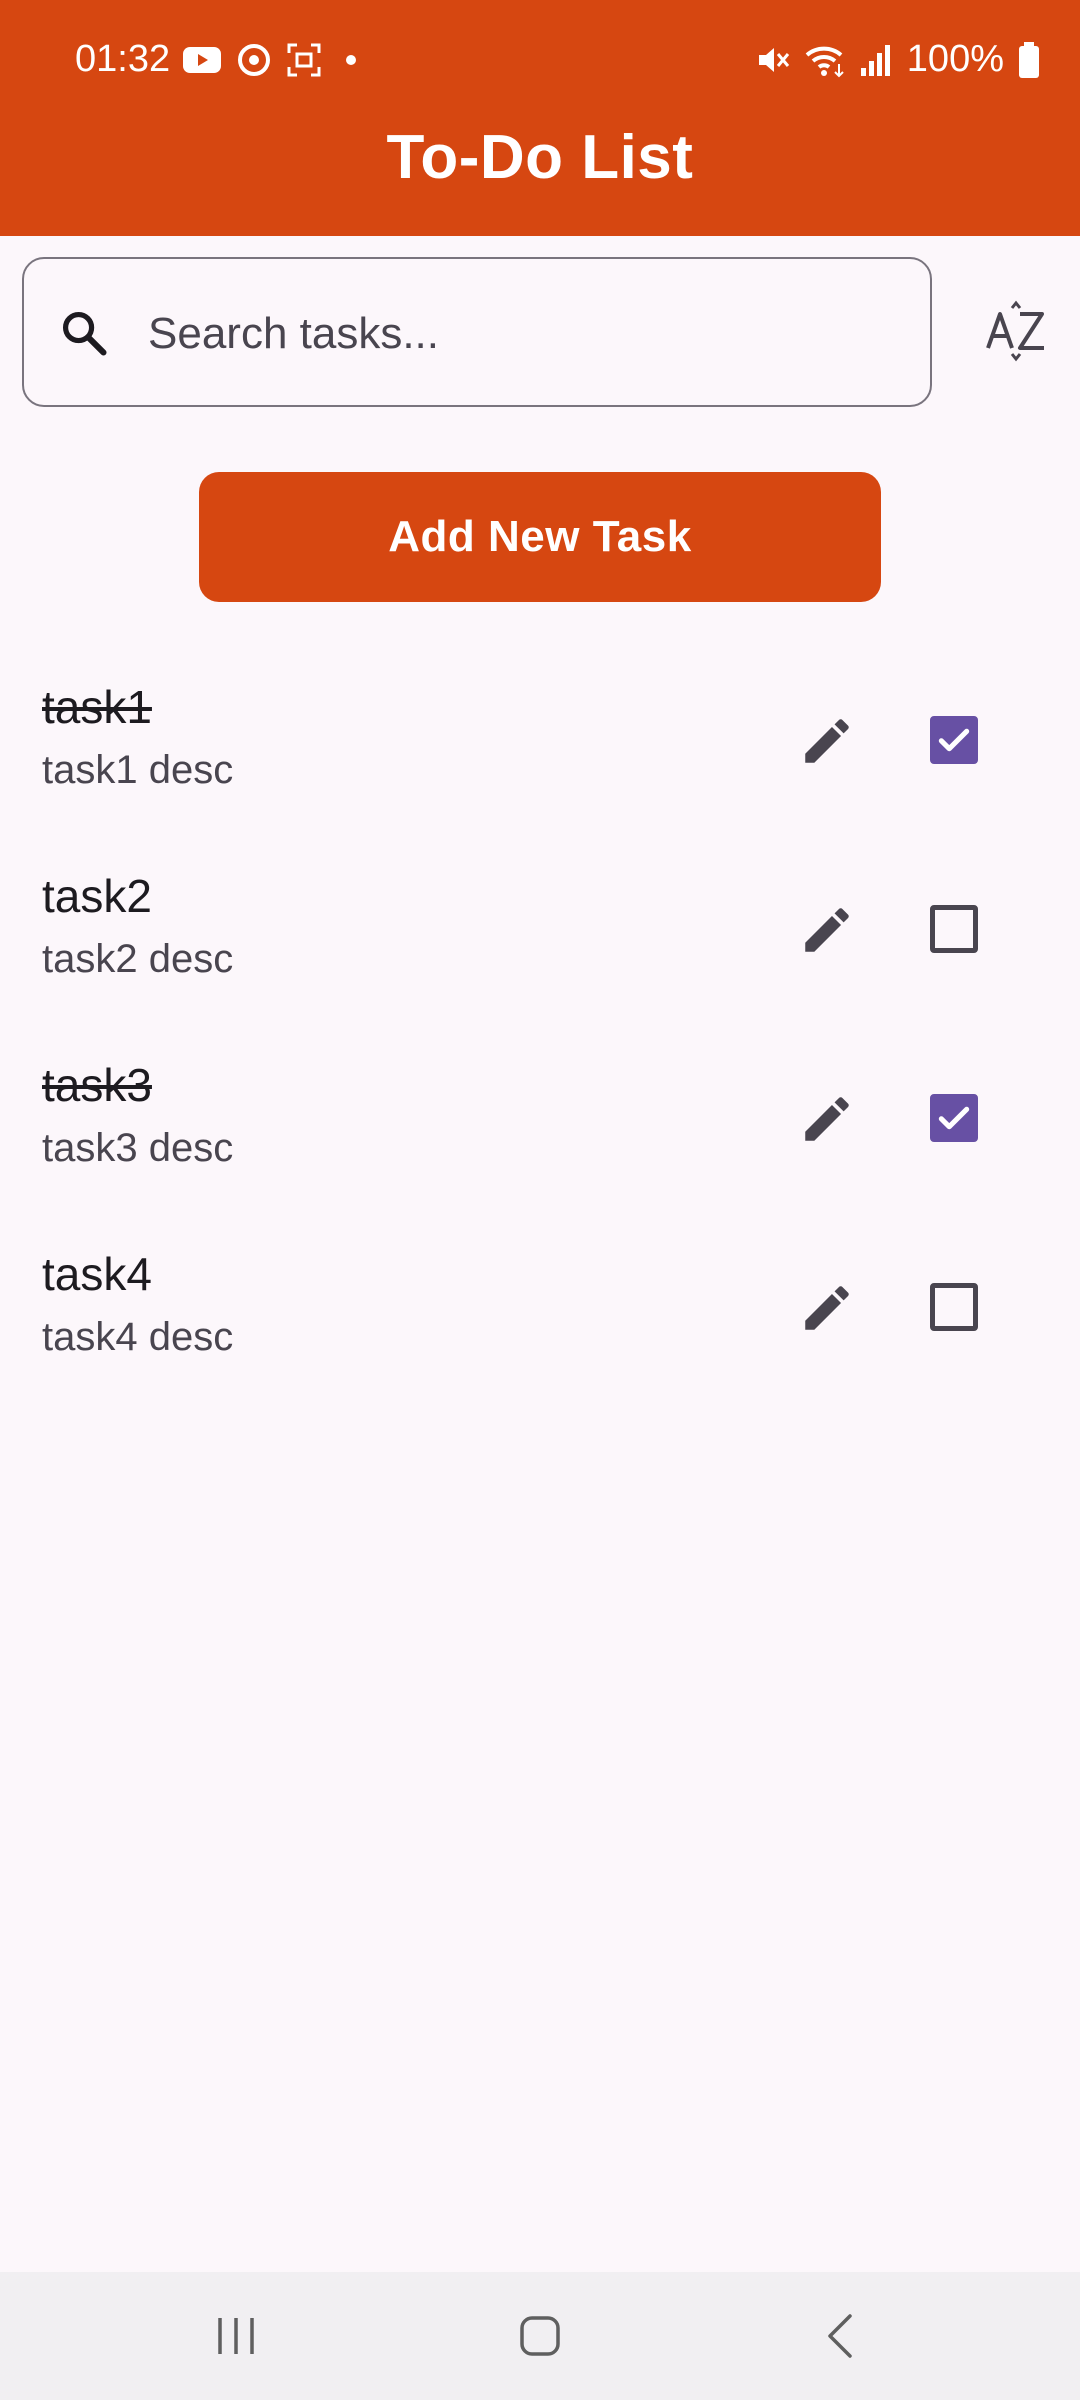 This screenshot has height=2400, width=1080. What do you see at coordinates (138, 770) in the screenshot?
I see `task-description: task1 desc` at bounding box center [138, 770].